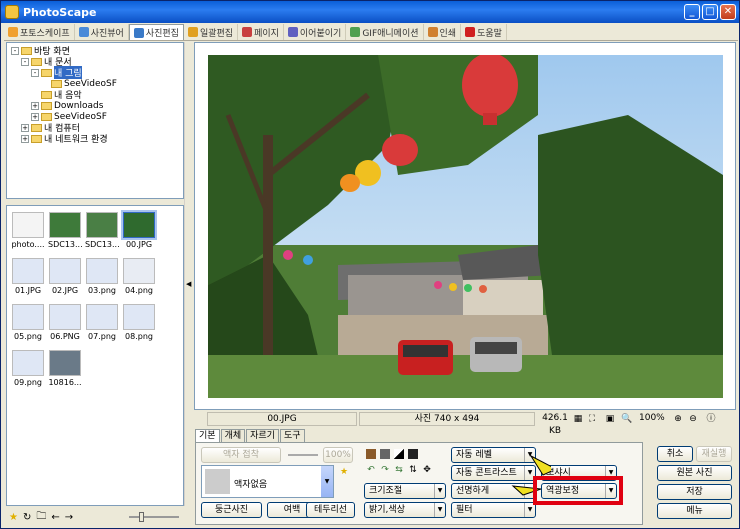 The width and height of the screenshot is (740, 529). What do you see at coordinates (241, 455) in the screenshot?
I see `frame-join-button: 액자 접착` at bounding box center [241, 455].